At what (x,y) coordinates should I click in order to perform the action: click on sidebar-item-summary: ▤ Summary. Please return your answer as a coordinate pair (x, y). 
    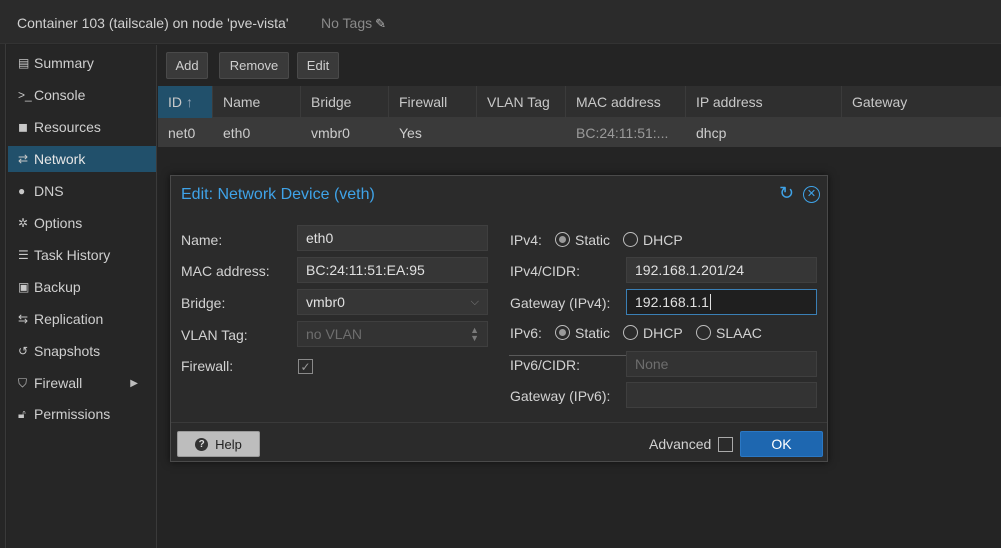
    Looking at the image, I should click on (82, 63).